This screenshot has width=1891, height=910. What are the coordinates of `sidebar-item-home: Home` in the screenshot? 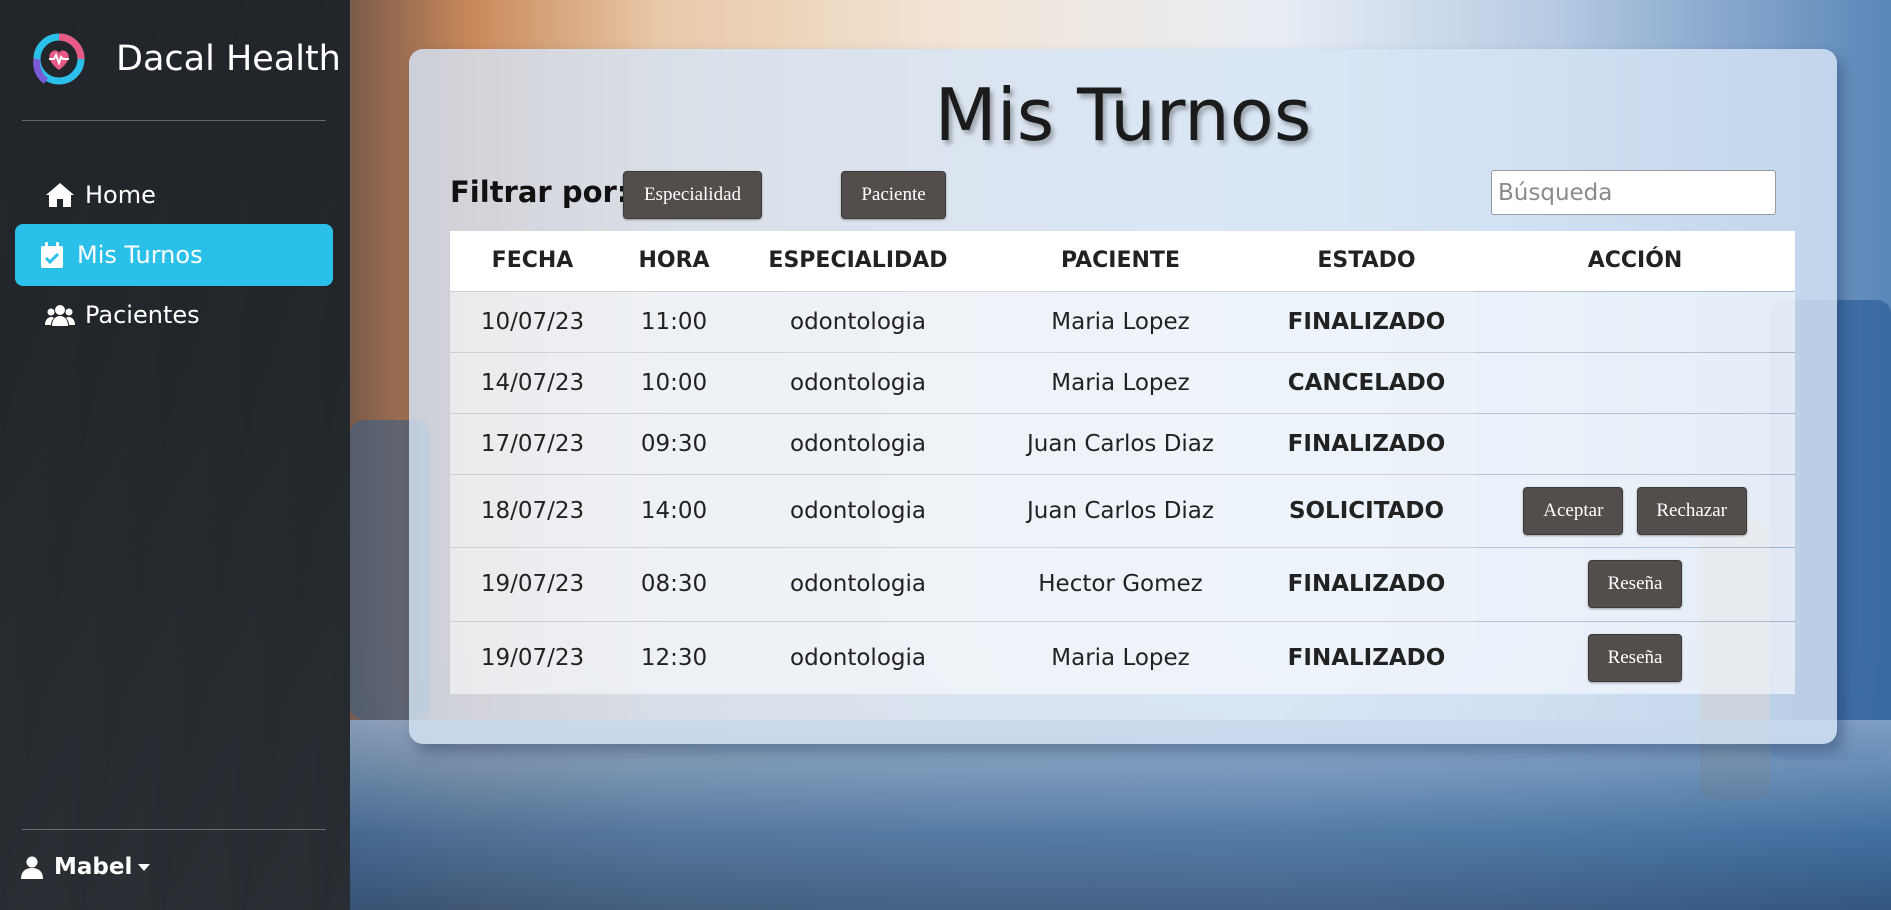 It's located at (174, 195).